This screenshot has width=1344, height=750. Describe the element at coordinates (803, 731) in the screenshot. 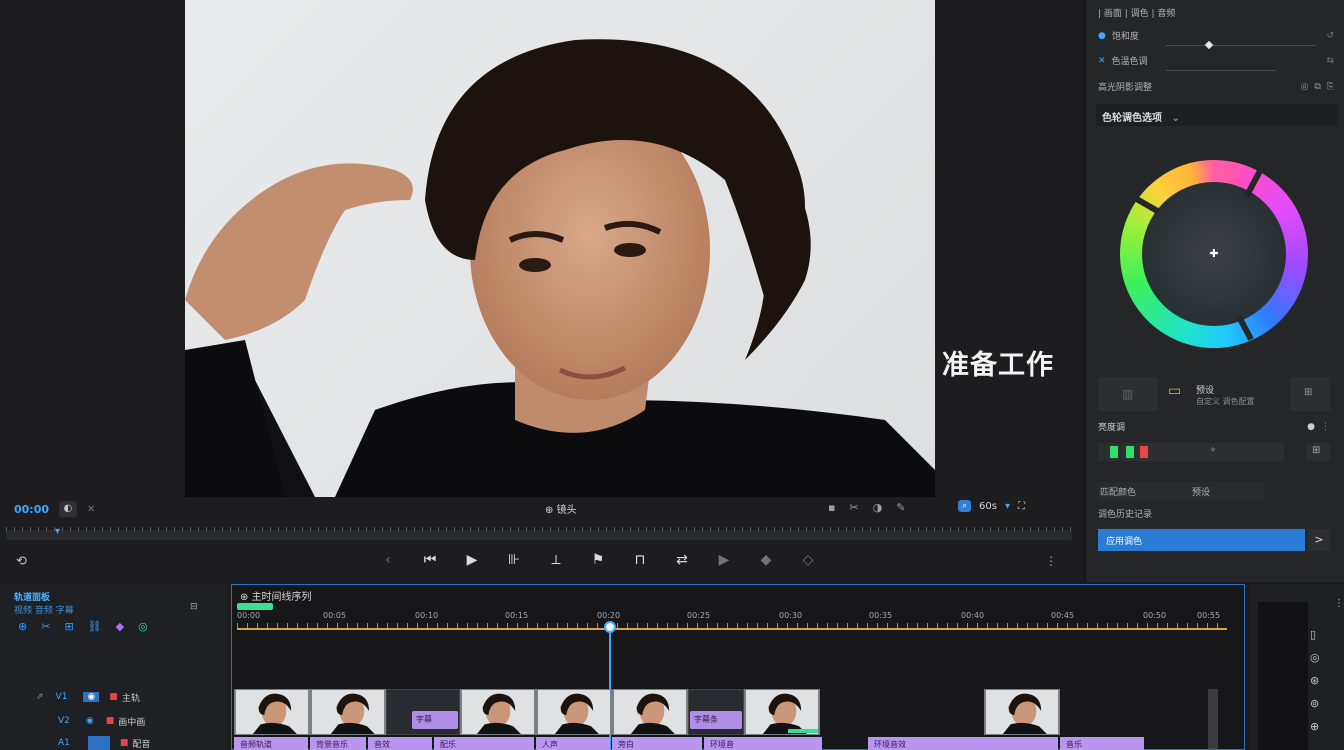

I see `transition-marker` at that location.